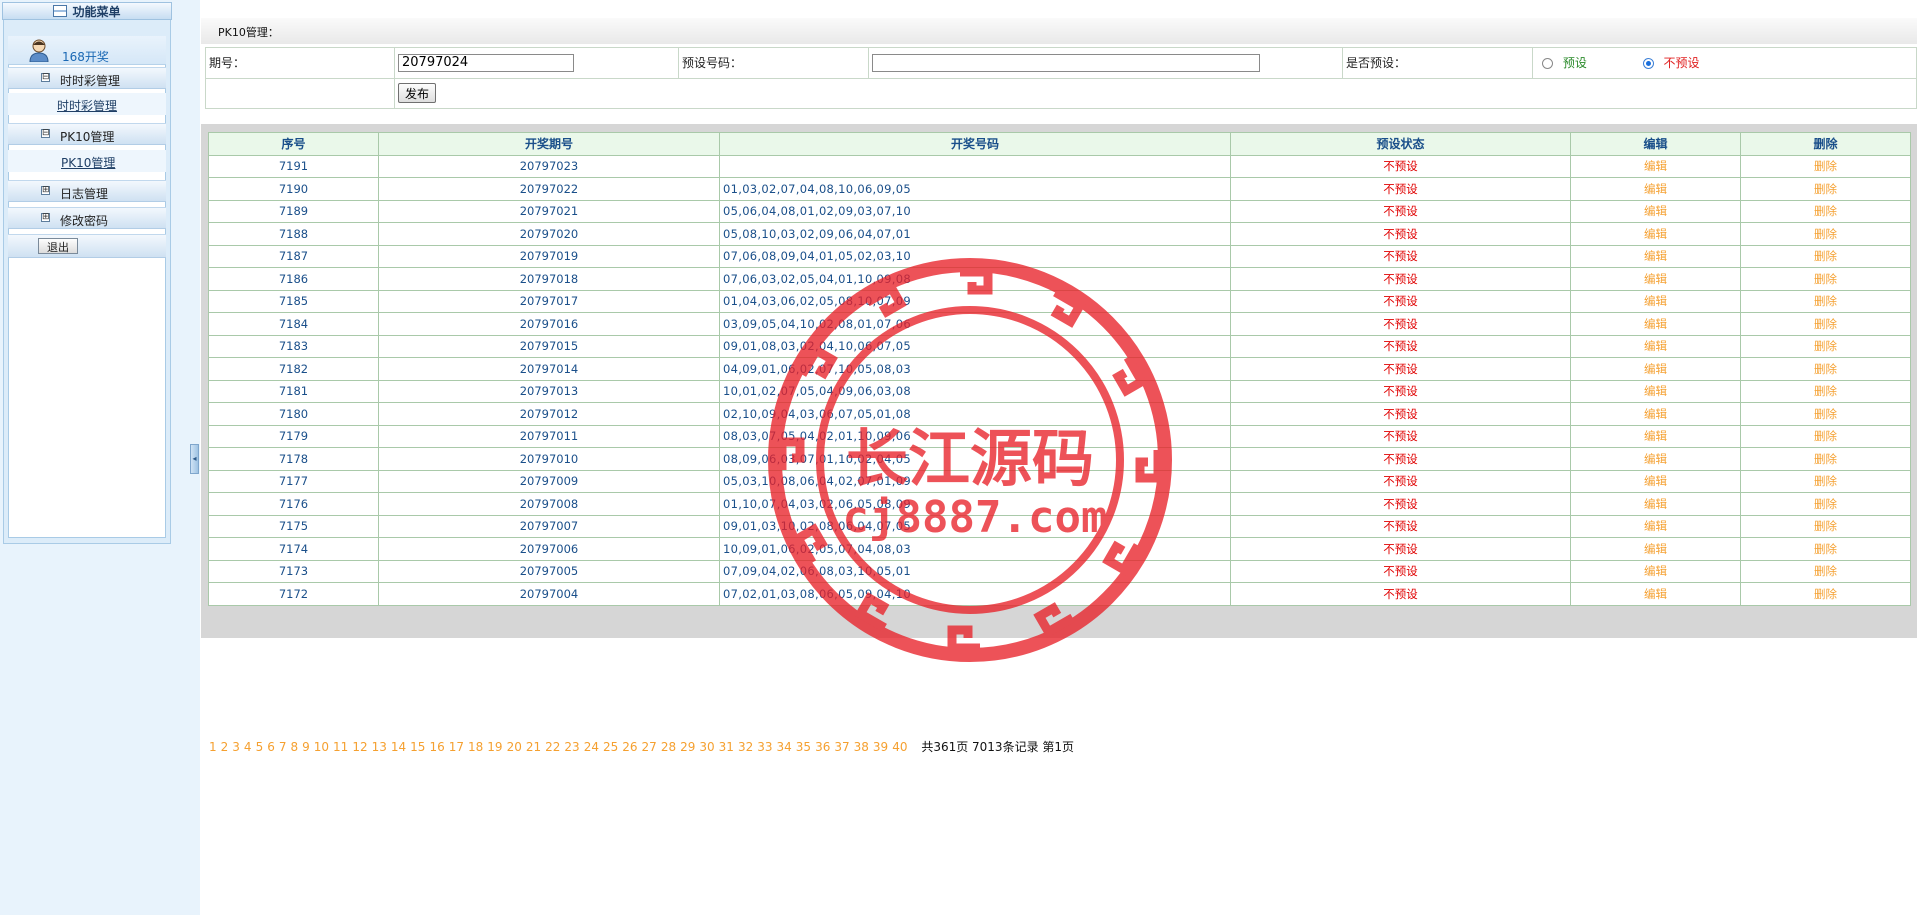 Image resolution: width=1917 pixels, height=915 pixels. Describe the element at coordinates (1682, 63) in the screenshot. I see `radio-not-preset-label: 不预设` at that location.